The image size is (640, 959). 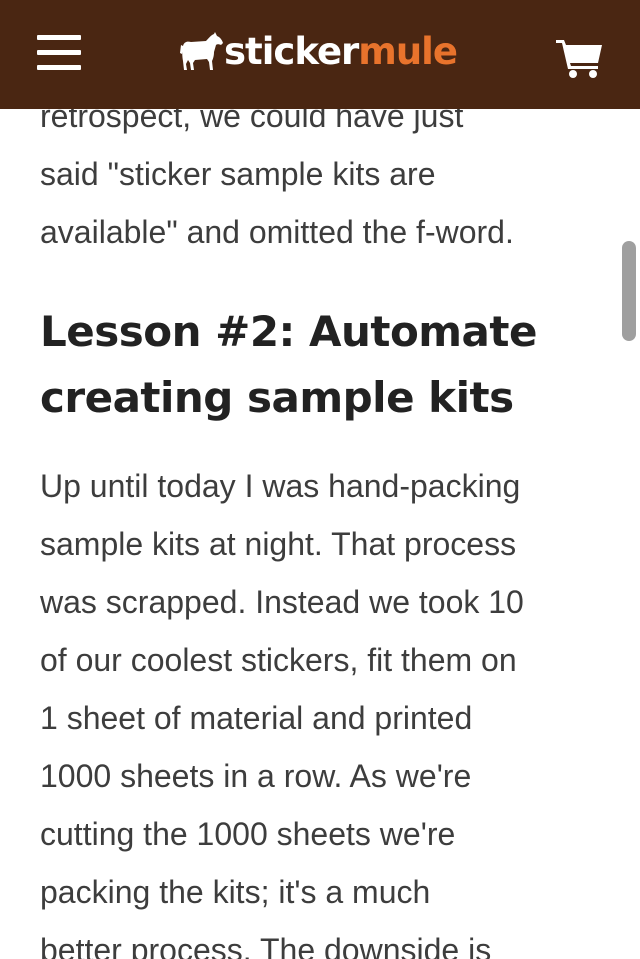 I want to click on body-line: 1 sheet of material and printed, so click(x=256, y=718).